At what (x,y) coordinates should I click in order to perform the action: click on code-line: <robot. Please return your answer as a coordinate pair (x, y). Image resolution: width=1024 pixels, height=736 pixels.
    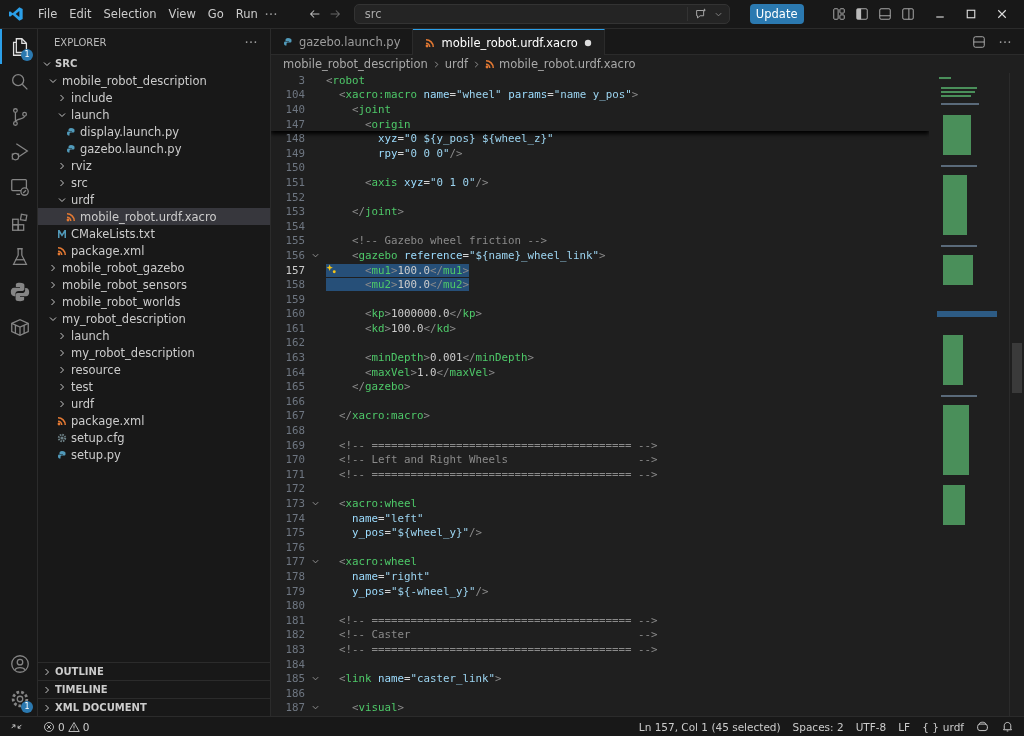
    Looking at the image, I should click on (346, 80).